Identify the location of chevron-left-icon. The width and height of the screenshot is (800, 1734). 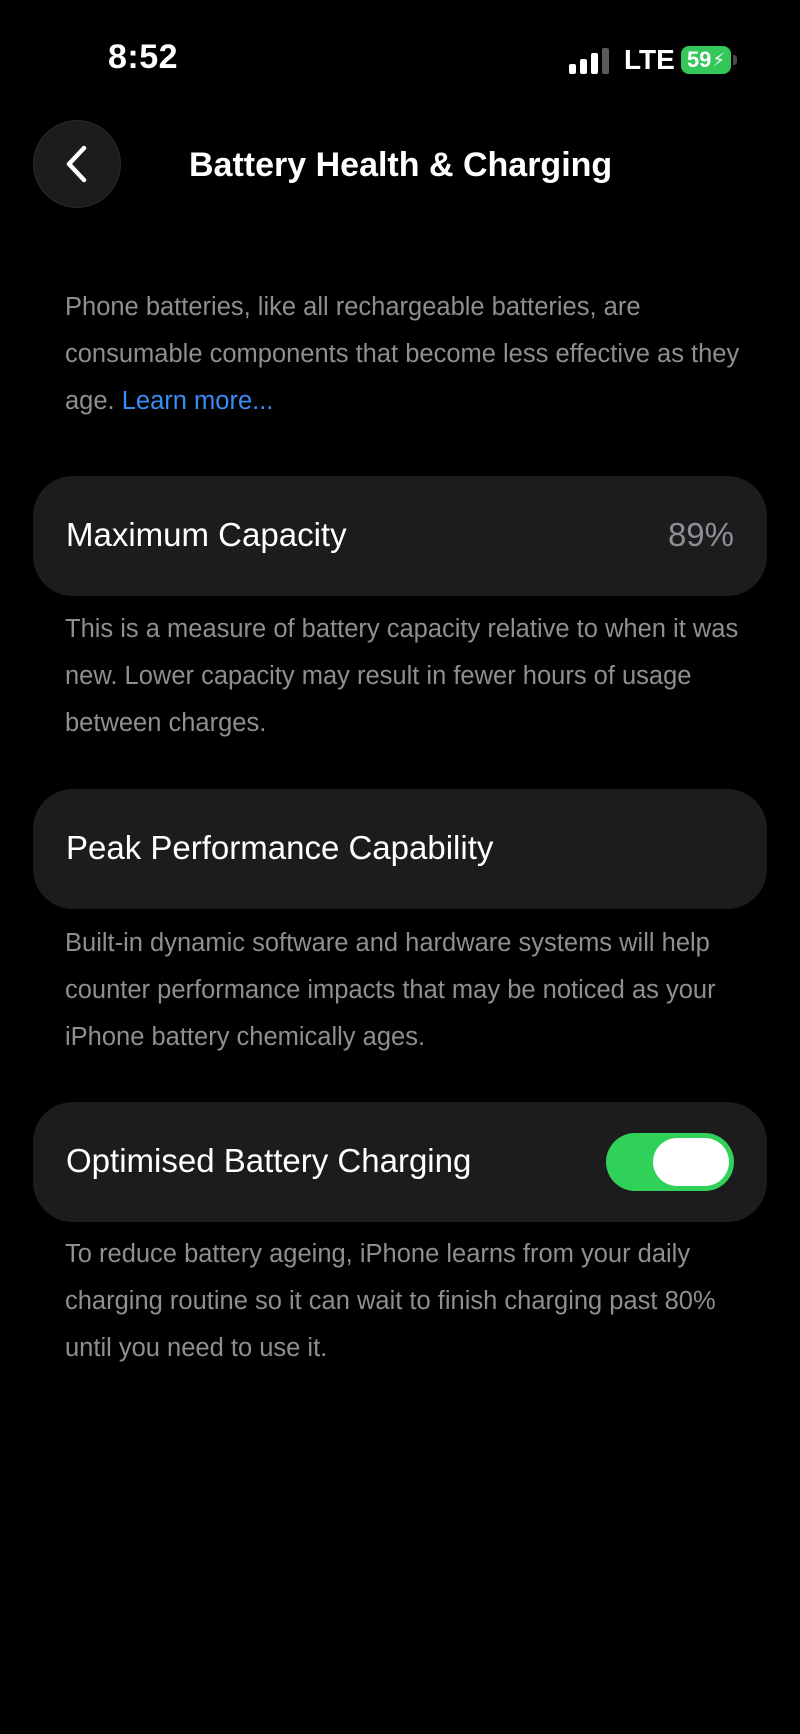
(76, 164).